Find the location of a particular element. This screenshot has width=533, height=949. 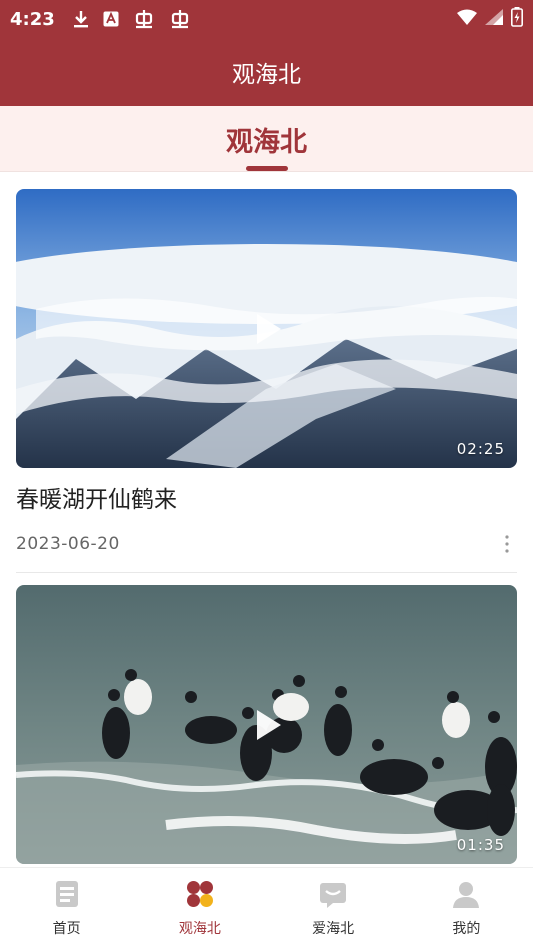

app-title: 观海北 is located at coordinates (266, 75).